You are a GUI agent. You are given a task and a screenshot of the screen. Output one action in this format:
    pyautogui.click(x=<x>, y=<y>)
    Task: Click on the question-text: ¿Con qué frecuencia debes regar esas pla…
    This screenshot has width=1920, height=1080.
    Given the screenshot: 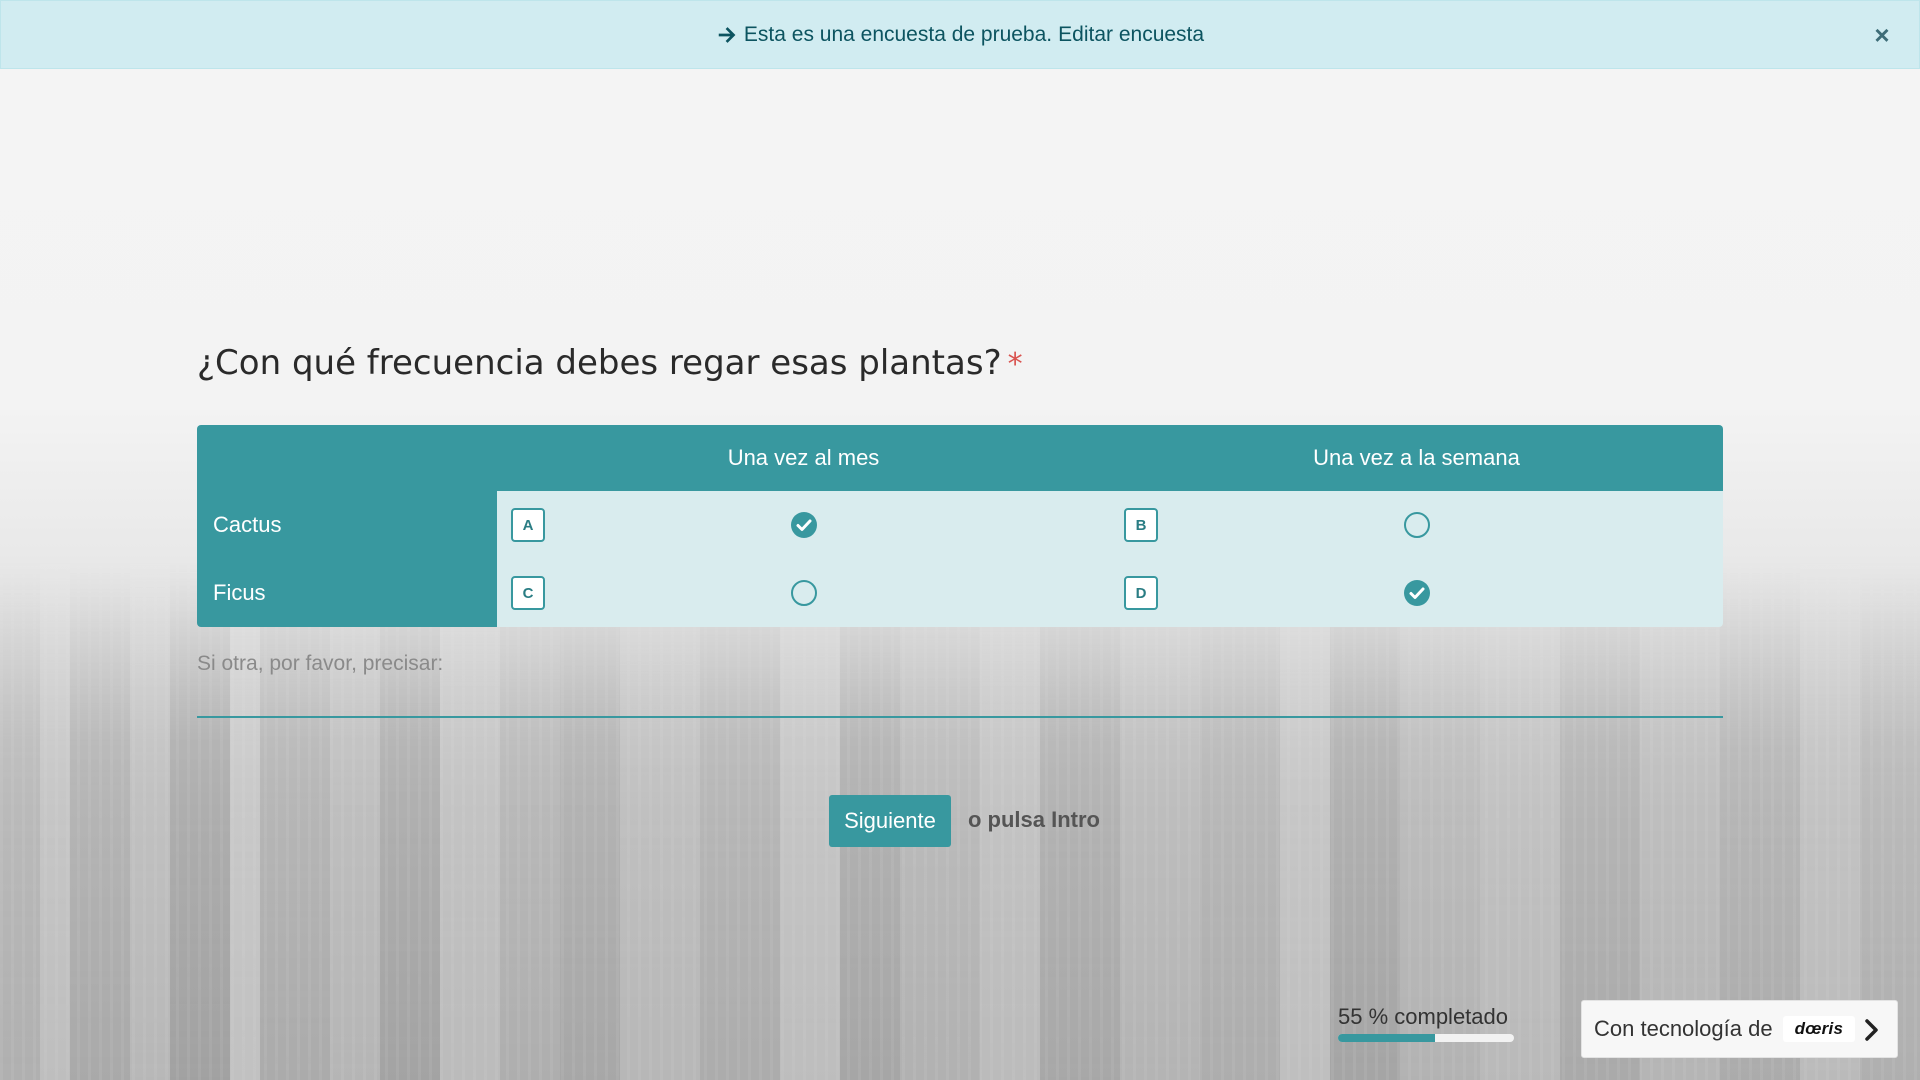 What is the action you would take?
    pyautogui.click(x=599, y=363)
    